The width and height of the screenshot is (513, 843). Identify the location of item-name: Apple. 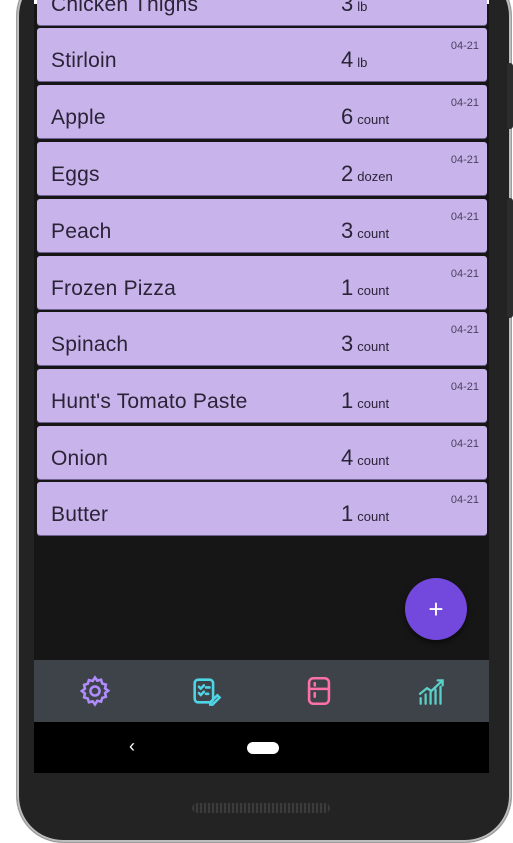
(78, 117).